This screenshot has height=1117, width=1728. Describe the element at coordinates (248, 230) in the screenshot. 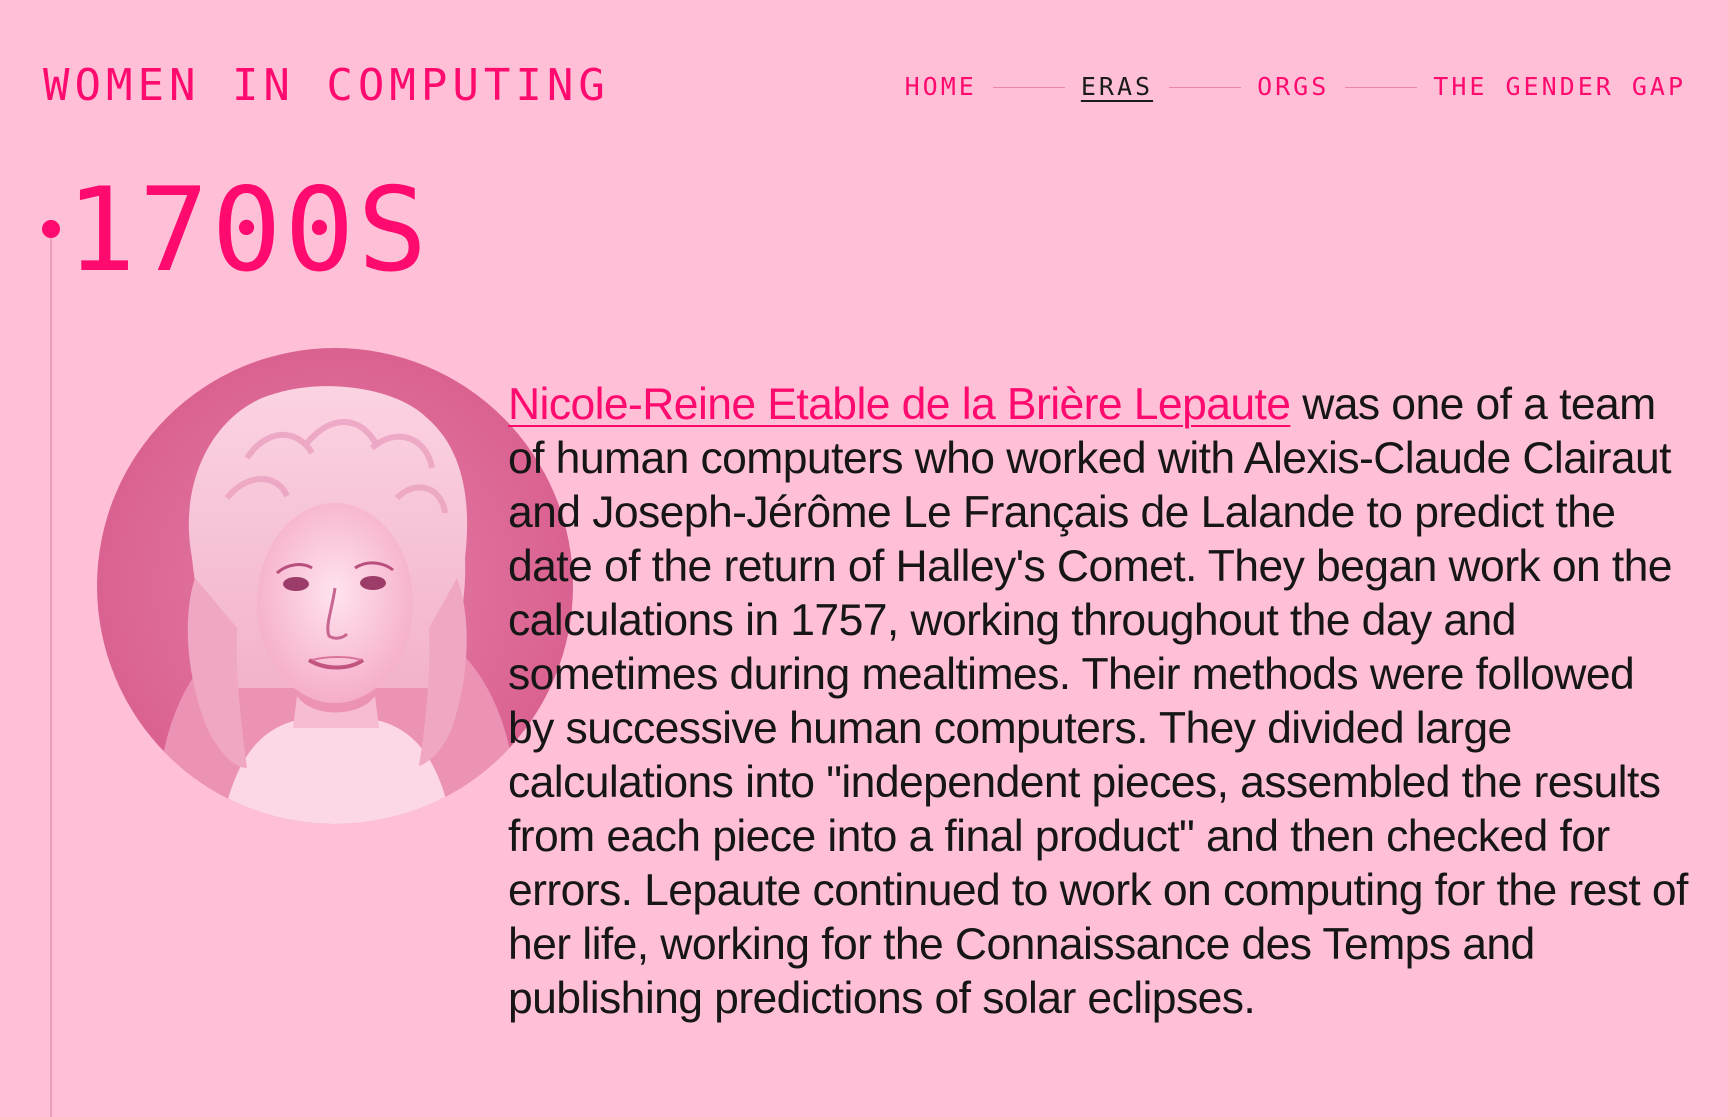

I see `era-heading: 1700S` at that location.